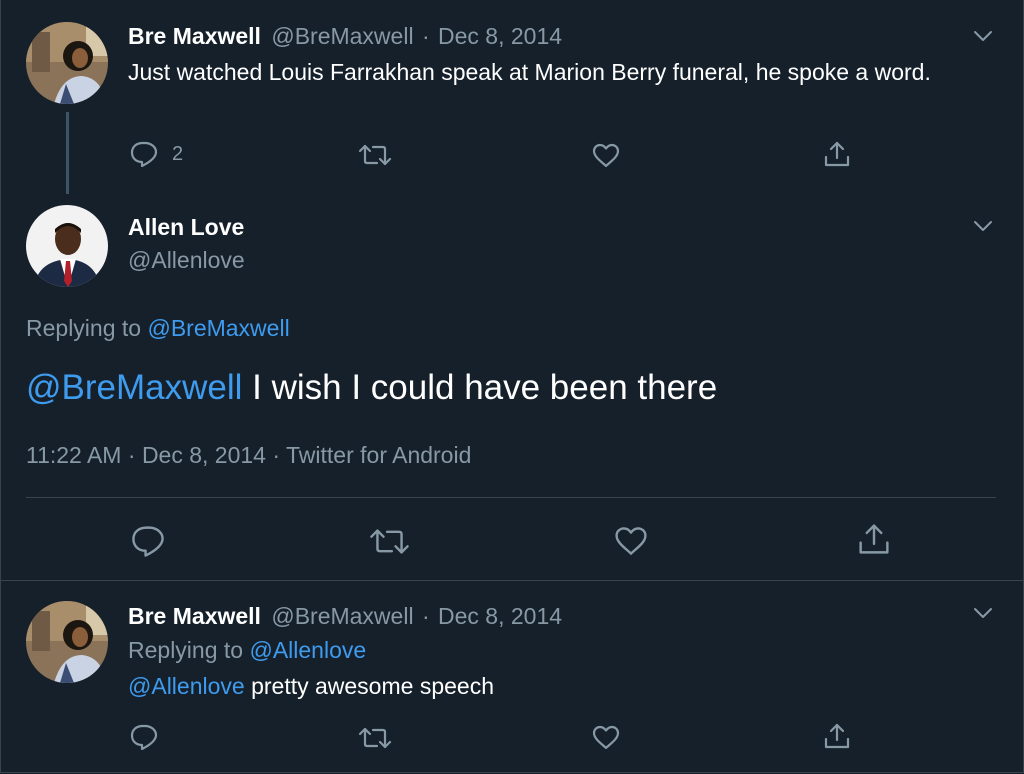  What do you see at coordinates (73, 455) in the screenshot?
I see `main-time: 11:22 AM` at bounding box center [73, 455].